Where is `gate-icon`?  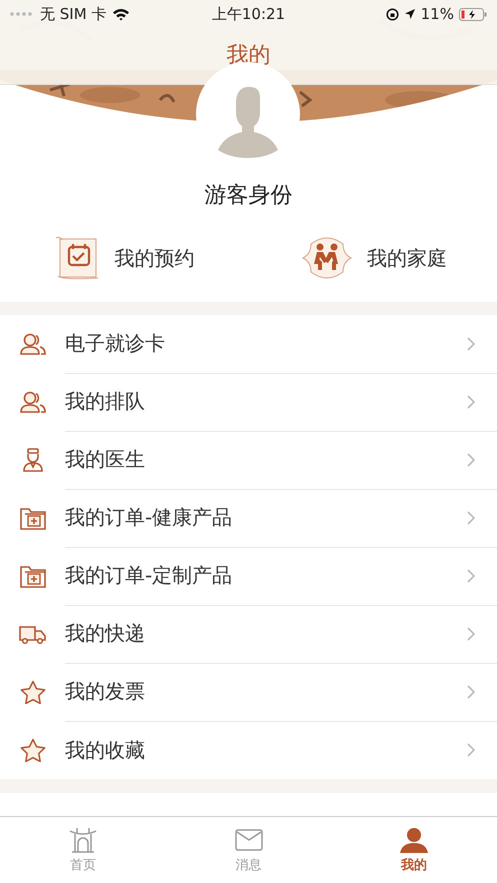 gate-icon is located at coordinates (83, 840).